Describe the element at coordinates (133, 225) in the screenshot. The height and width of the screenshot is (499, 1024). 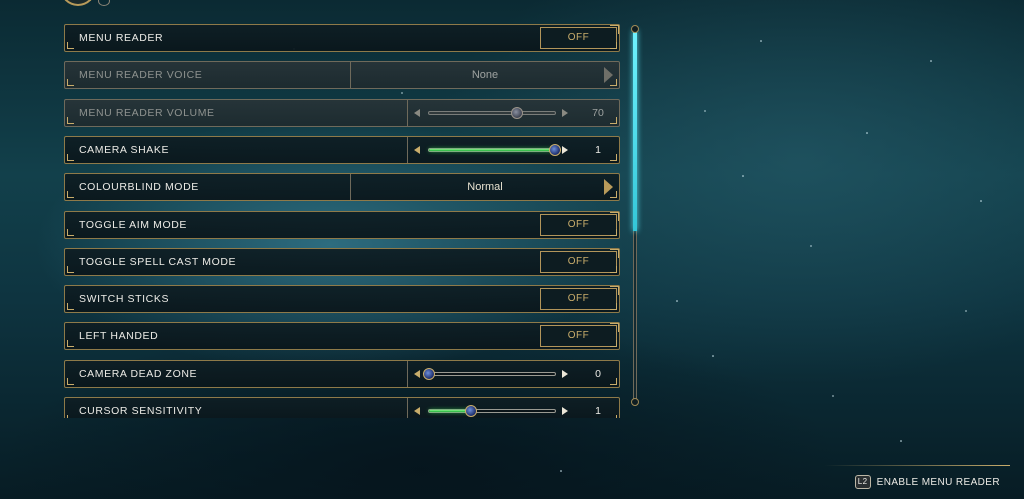
I see `setting-label: TOGGLE AIM MODE` at that location.